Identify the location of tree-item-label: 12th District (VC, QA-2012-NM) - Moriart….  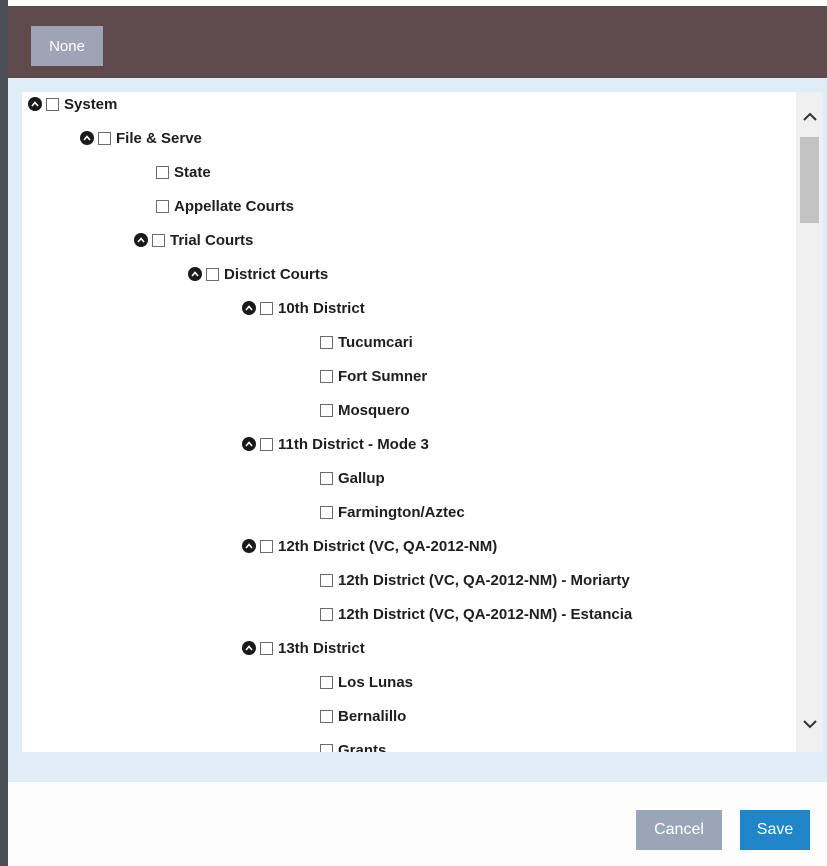
(484, 580).